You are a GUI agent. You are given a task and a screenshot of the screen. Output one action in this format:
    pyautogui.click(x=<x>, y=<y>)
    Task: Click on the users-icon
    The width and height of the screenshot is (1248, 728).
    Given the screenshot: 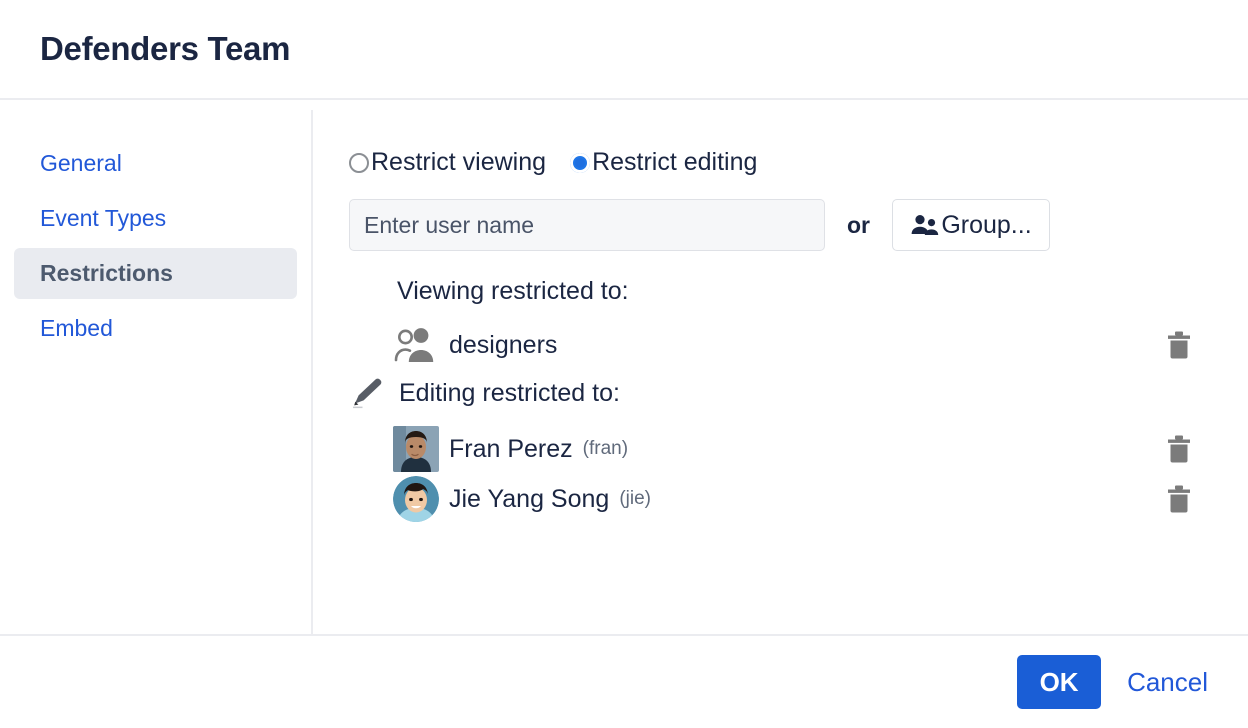 What is the action you would take?
    pyautogui.click(x=925, y=225)
    